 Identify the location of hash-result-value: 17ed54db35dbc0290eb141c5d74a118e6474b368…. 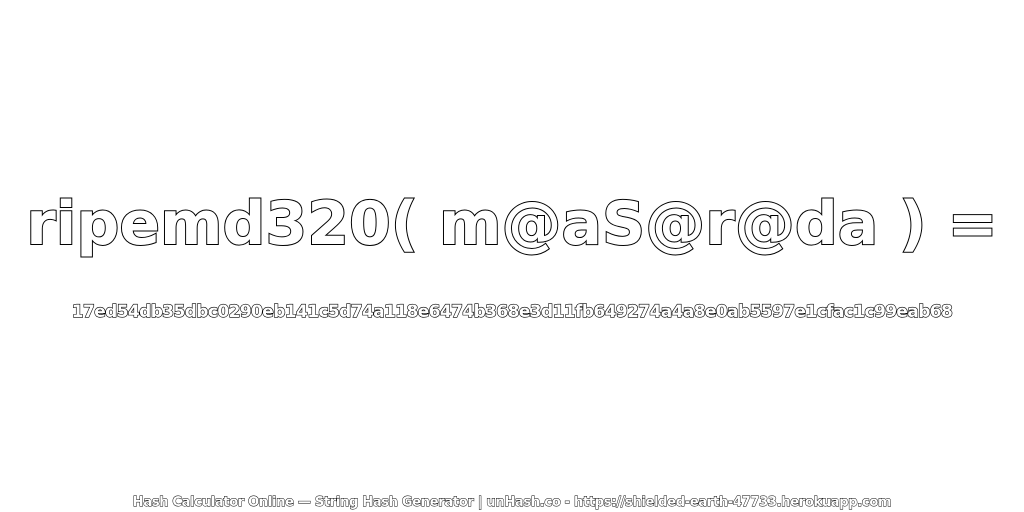
(512, 311).